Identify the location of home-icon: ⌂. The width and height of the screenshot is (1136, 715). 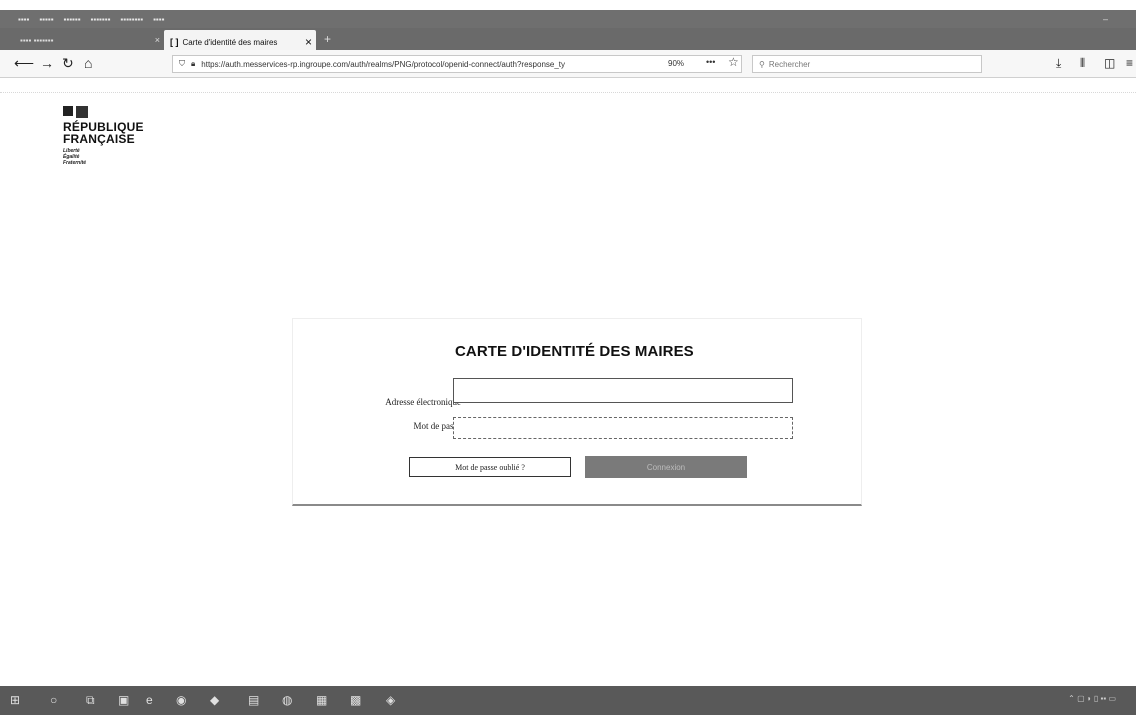
(88, 63).